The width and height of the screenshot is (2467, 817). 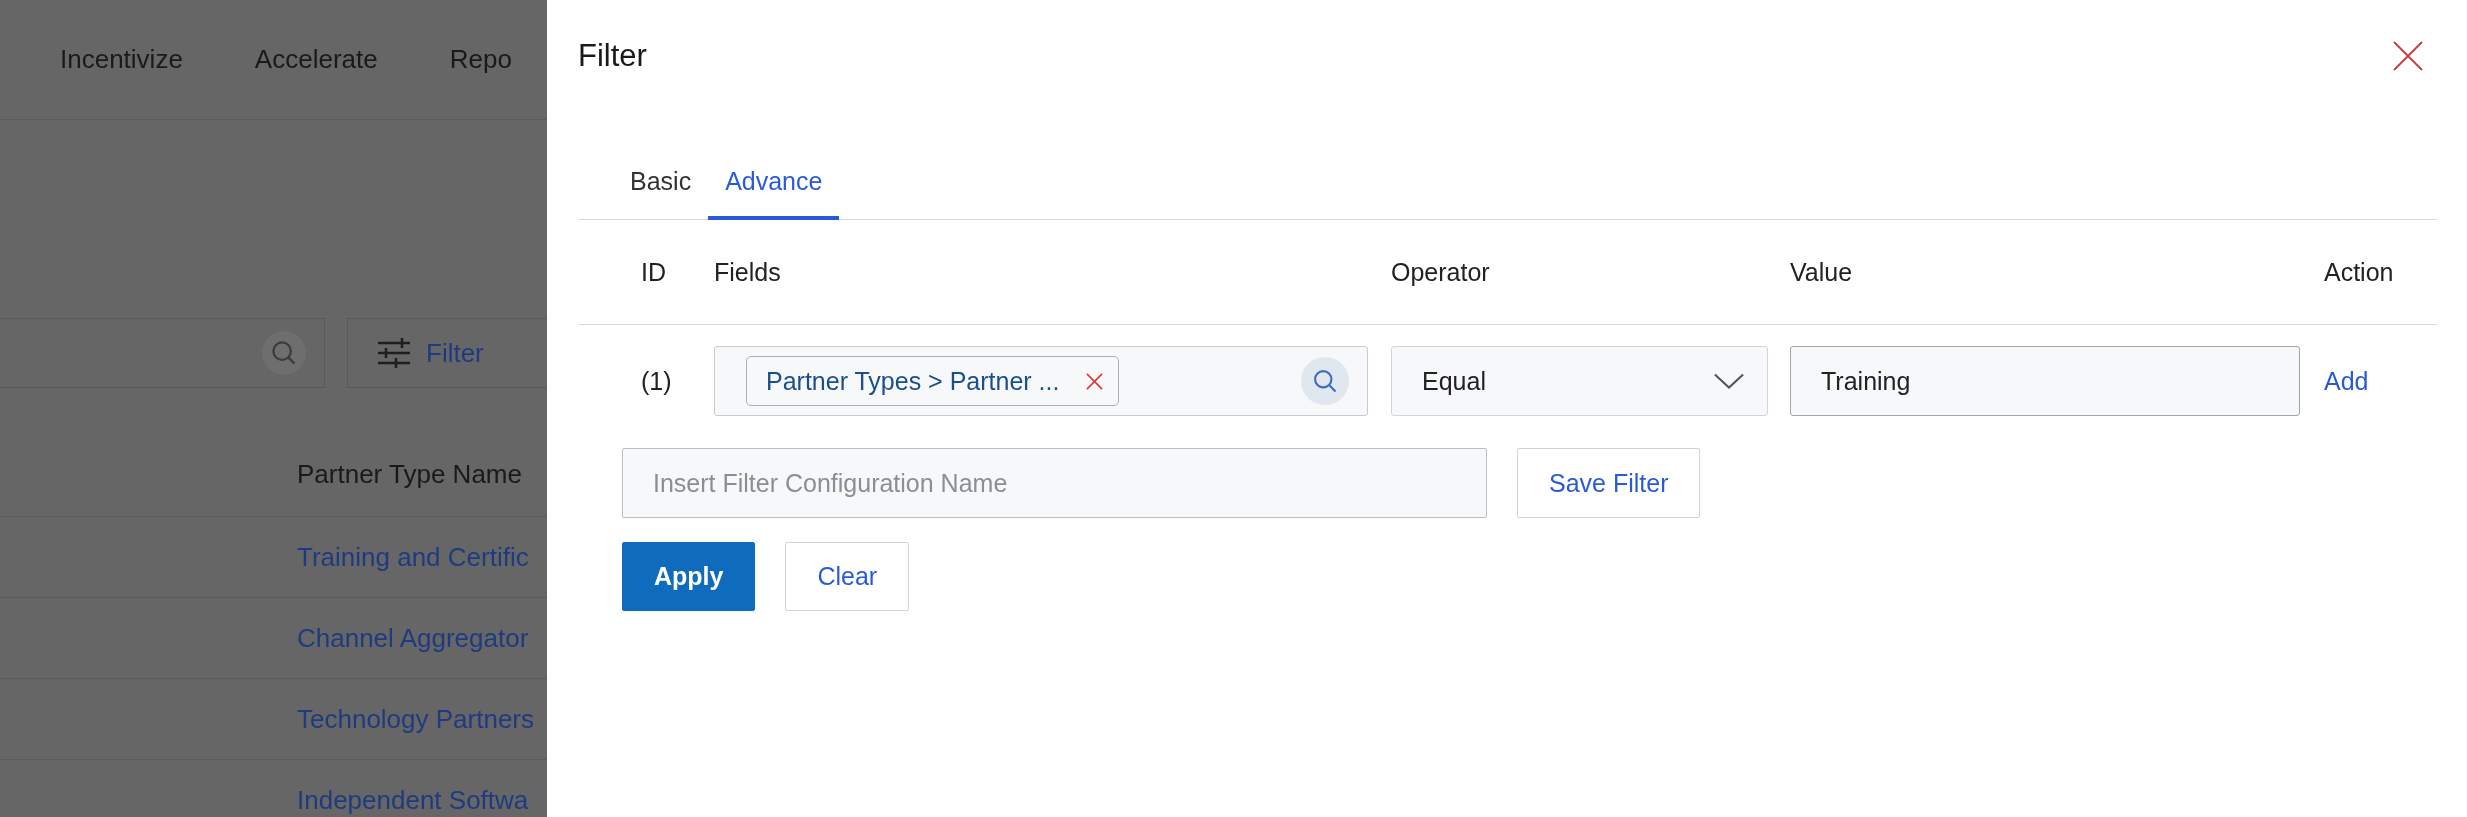 What do you see at coordinates (2408, 56) in the screenshot?
I see `close-icon` at bounding box center [2408, 56].